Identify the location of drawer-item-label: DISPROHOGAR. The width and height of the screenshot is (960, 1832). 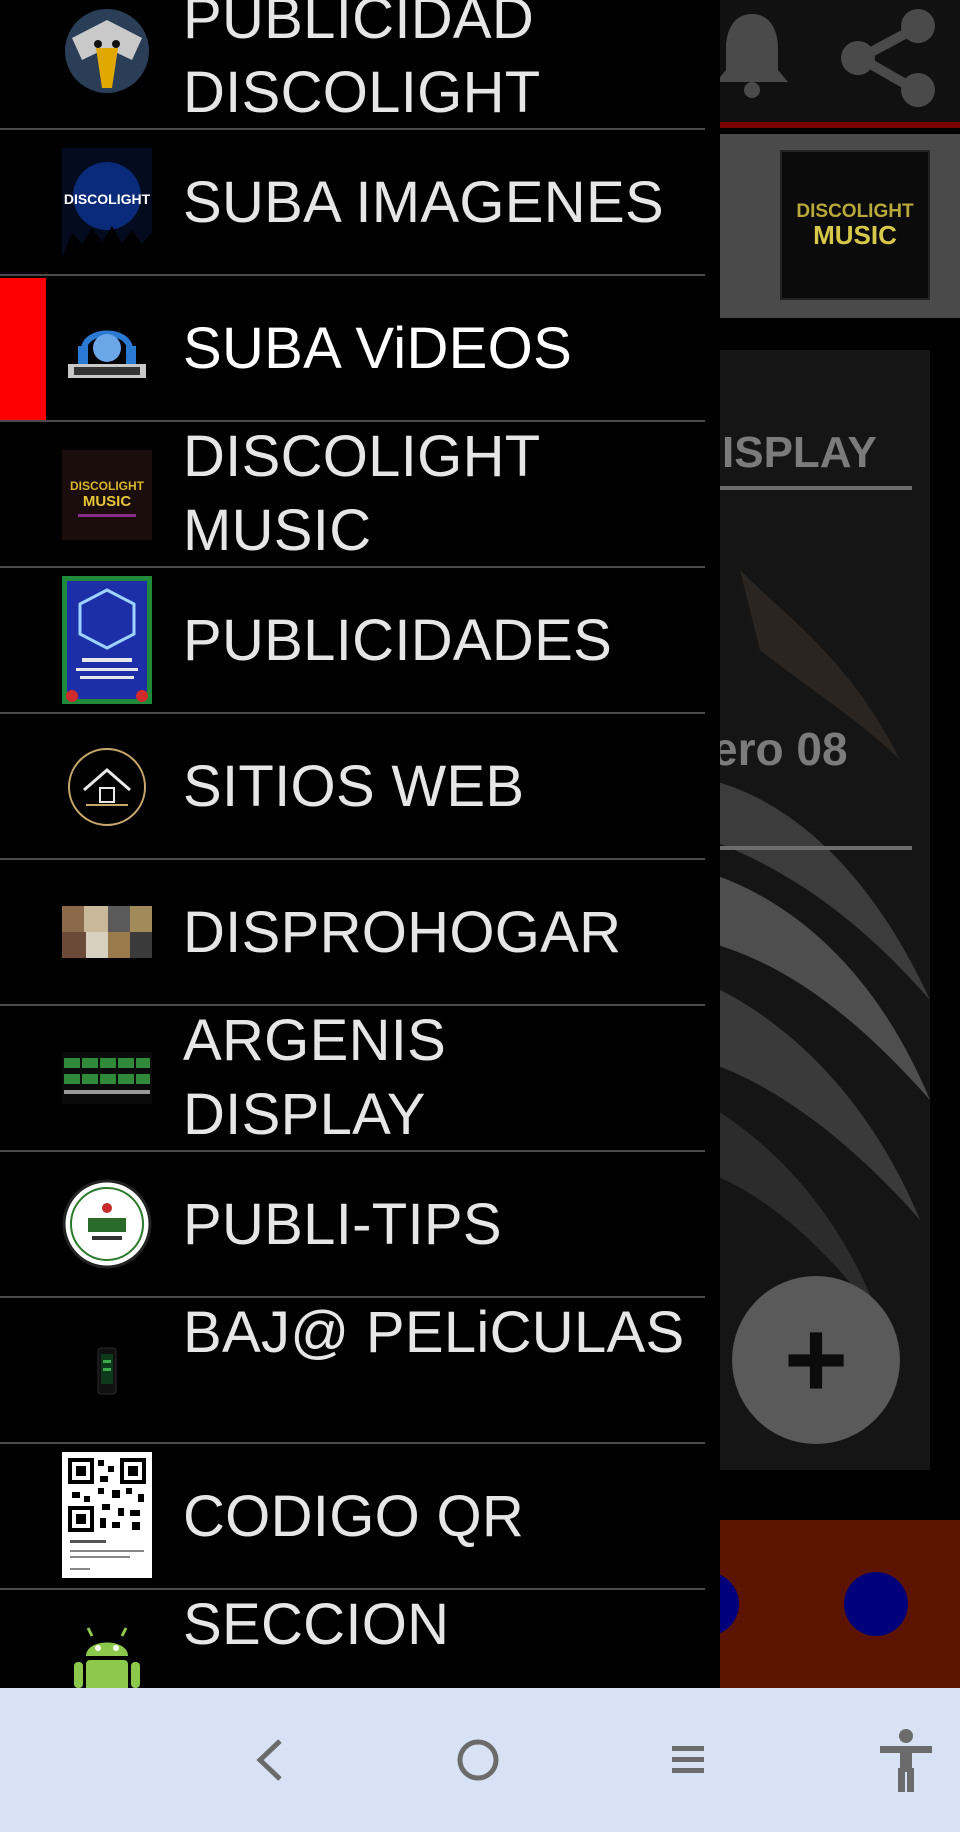
(402, 932).